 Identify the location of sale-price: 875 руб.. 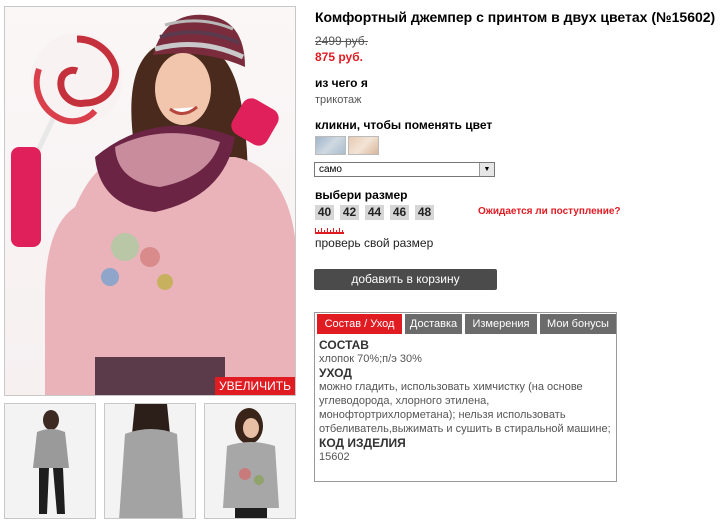
(339, 57).